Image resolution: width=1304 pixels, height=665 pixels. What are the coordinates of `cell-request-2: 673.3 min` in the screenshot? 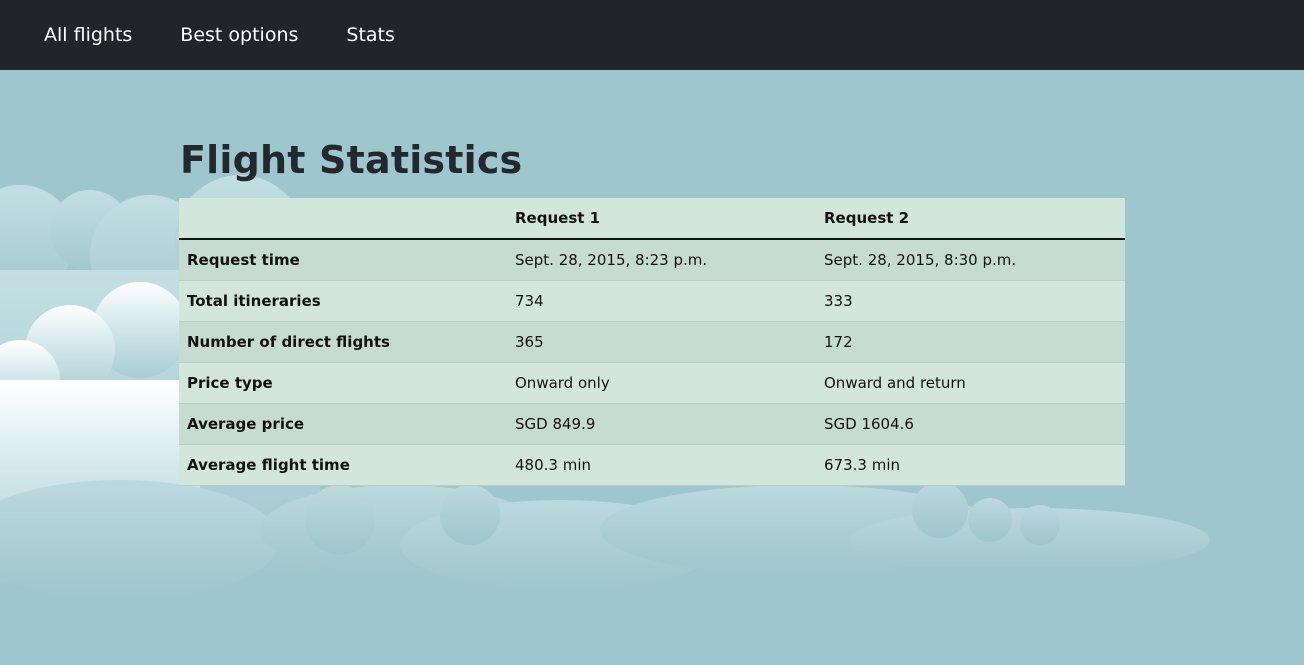 It's located at (970, 465).